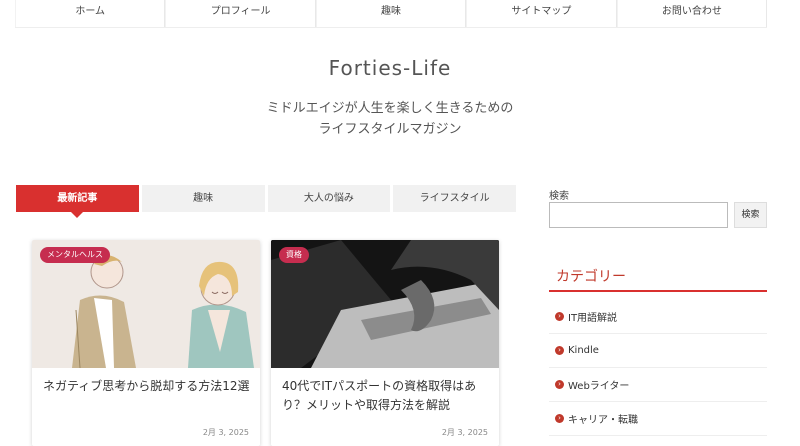  What do you see at coordinates (146, 396) in the screenshot?
I see `article-title: ネガティブ思考から脱却する方法12選` at bounding box center [146, 396].